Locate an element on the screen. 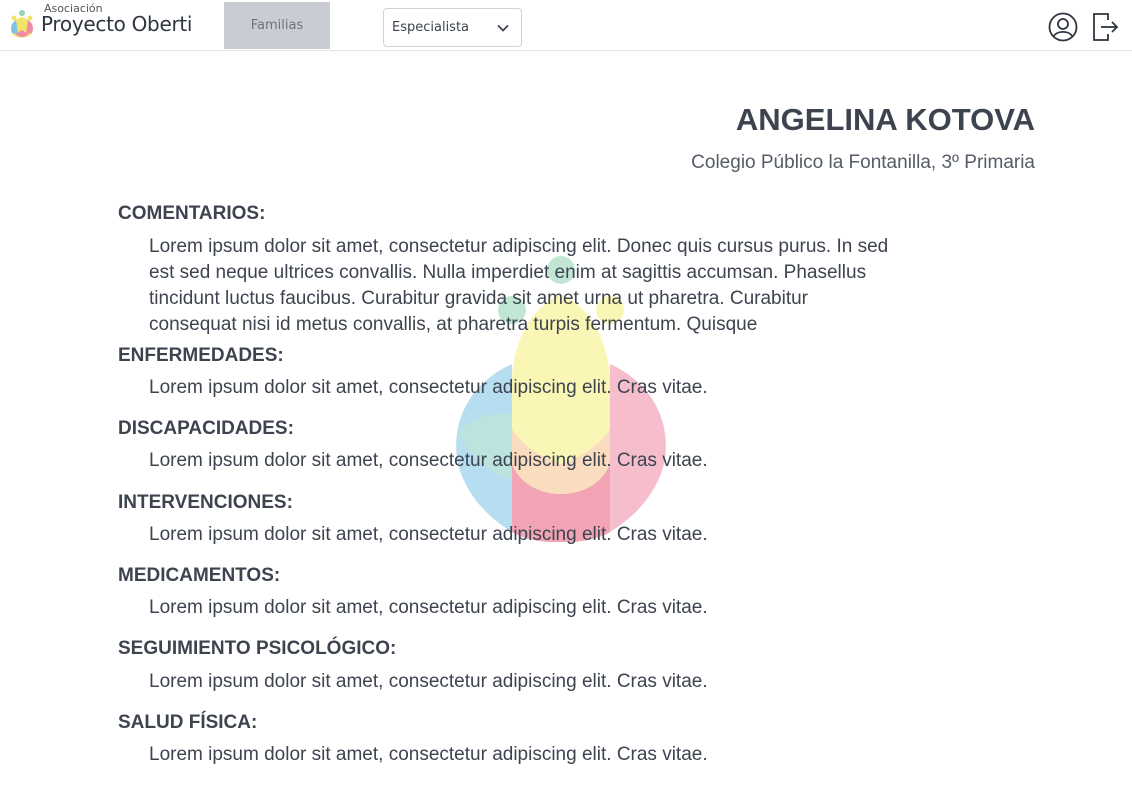 Image resolution: width=1132 pixels, height=790 pixels. app-logo: Asociación Proyecto Oberti is located at coordinates (108, 24).